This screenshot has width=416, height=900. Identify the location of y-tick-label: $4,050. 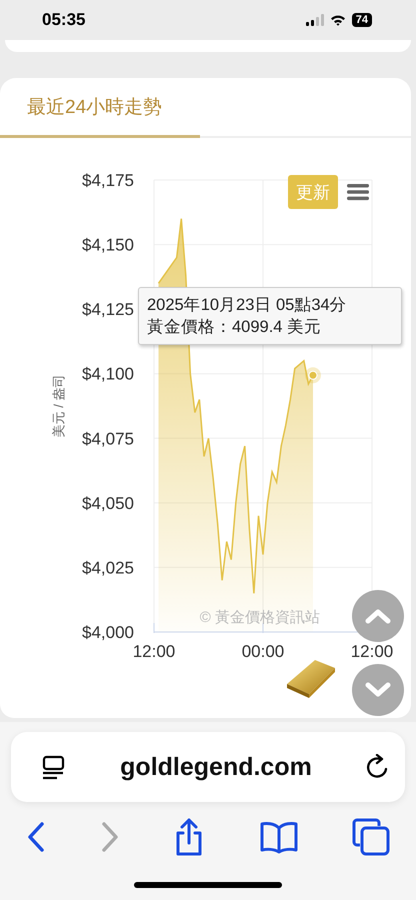
(108, 503).